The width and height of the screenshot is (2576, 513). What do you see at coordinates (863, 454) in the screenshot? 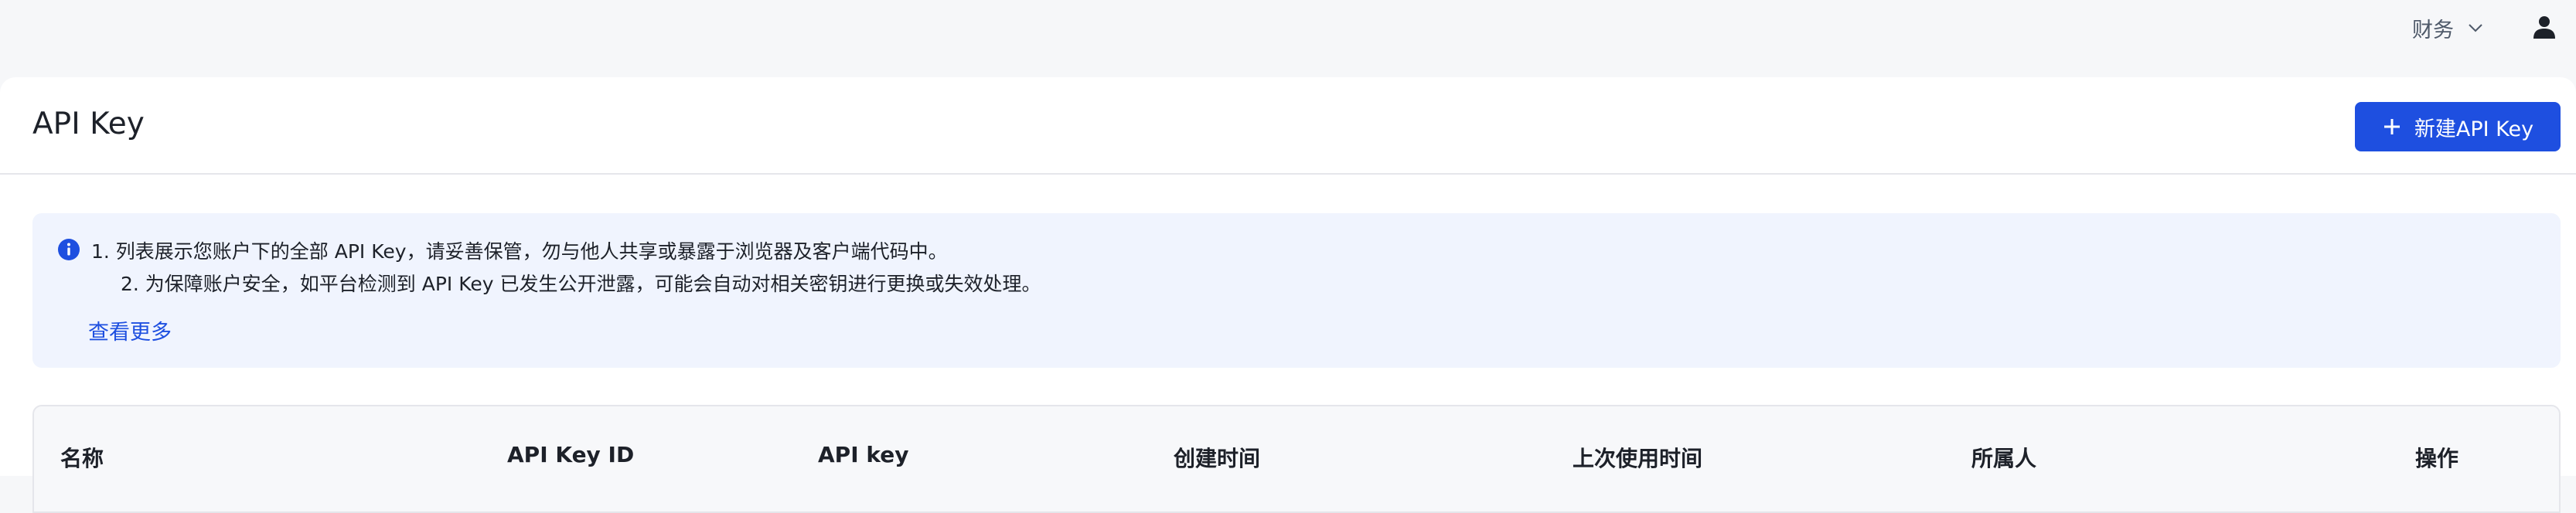
I see `column-header-api-key: API key` at bounding box center [863, 454].